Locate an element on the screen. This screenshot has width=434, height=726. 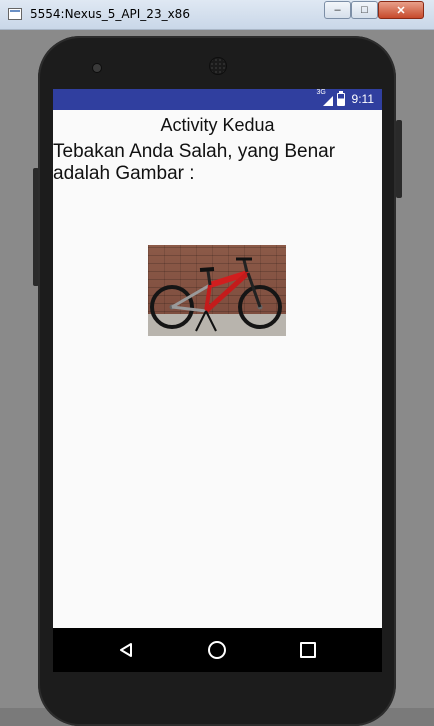
front-camera is located at coordinates (97, 68).